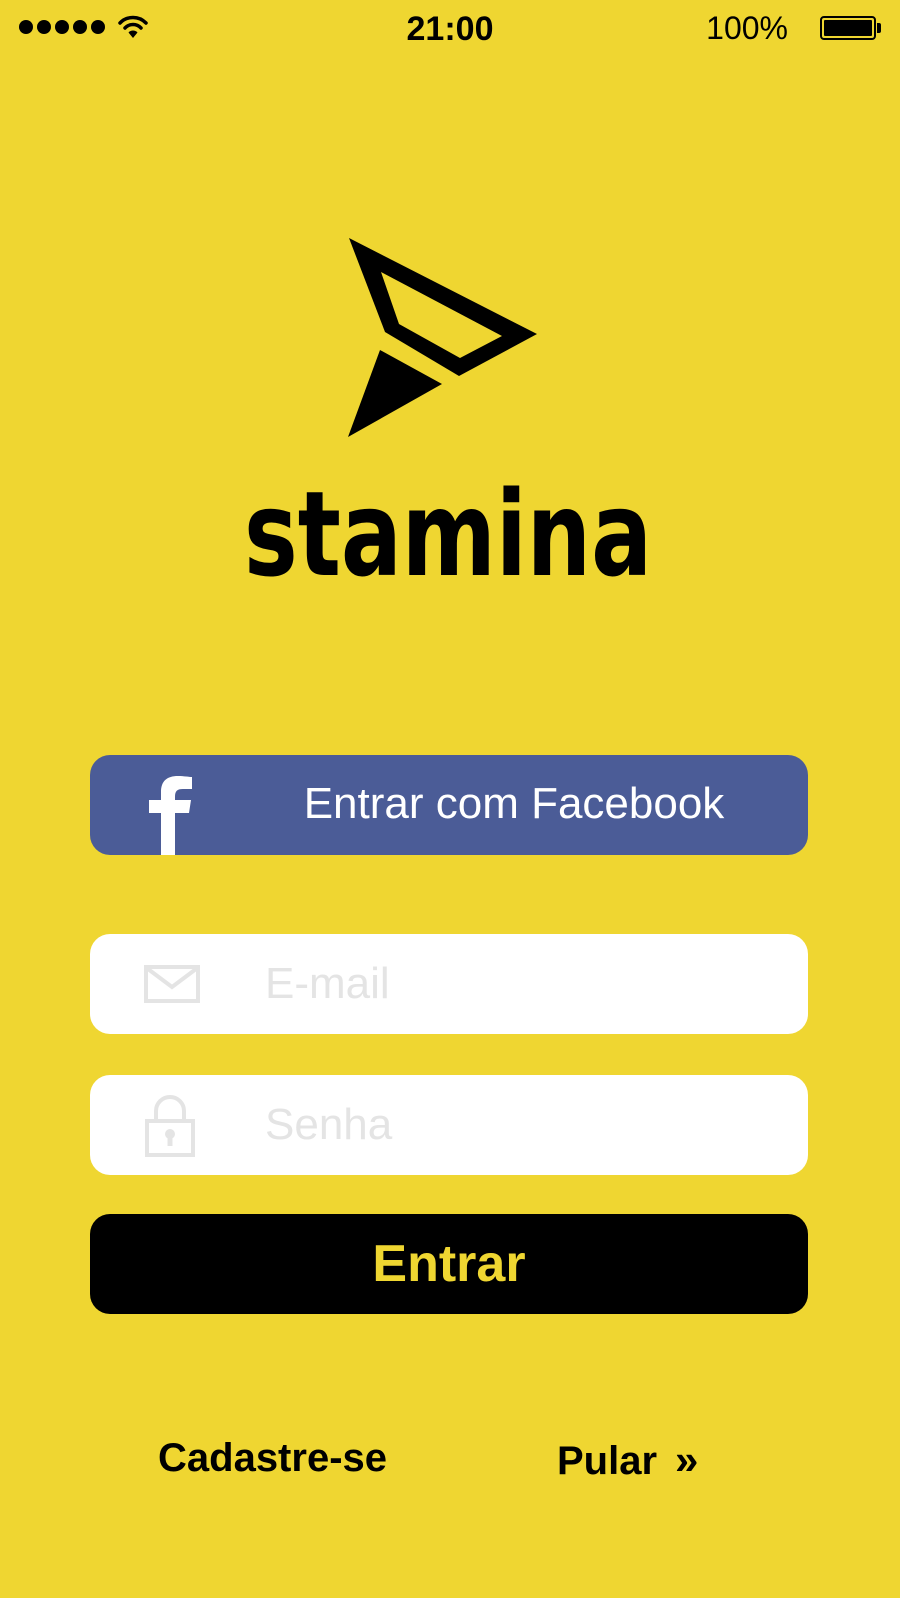 Image resolution: width=900 pixels, height=1598 pixels. What do you see at coordinates (450, 30) in the screenshot?
I see `status-bar: 21:00 100%` at bounding box center [450, 30].